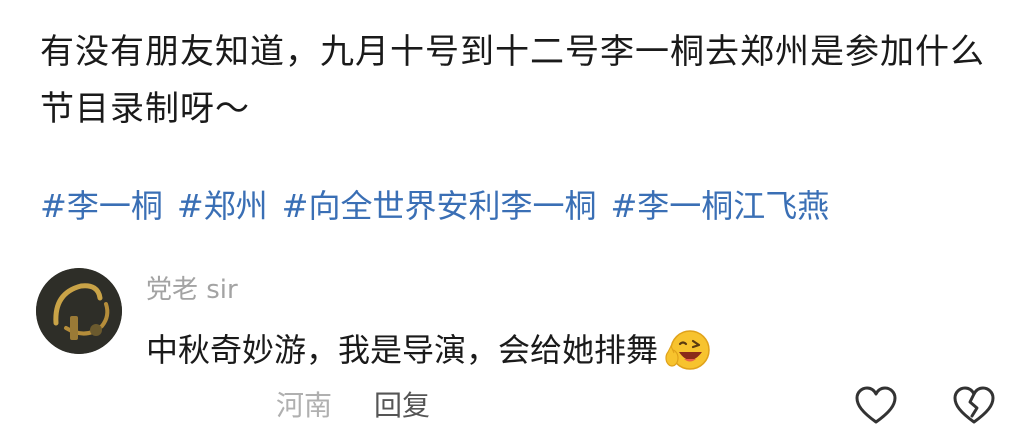  I want to click on hashtag-list: #李一桐 #郑州 #向全世界安利李一桐 #李一桐江飞燕, so click(434, 206).